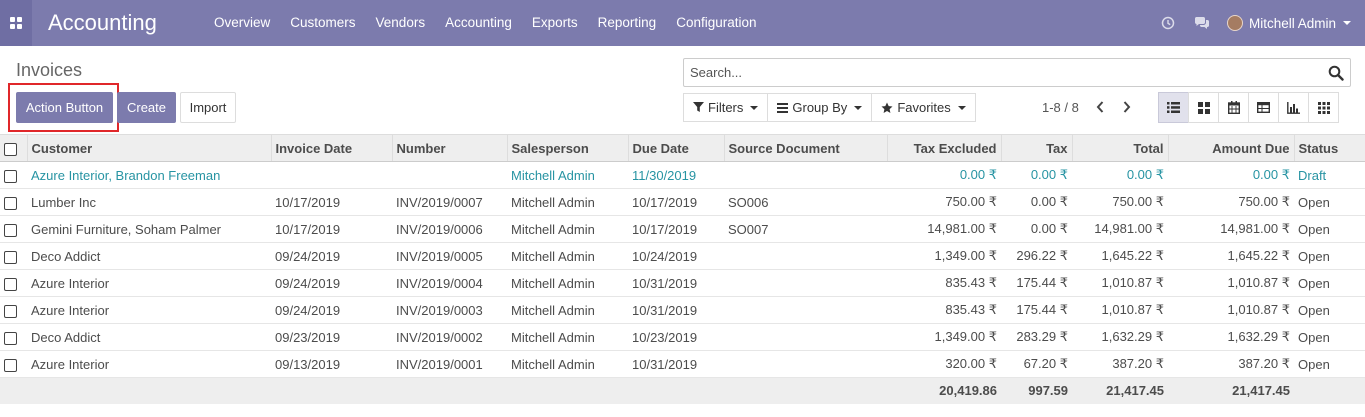  I want to click on cell-number, so click(449, 175).